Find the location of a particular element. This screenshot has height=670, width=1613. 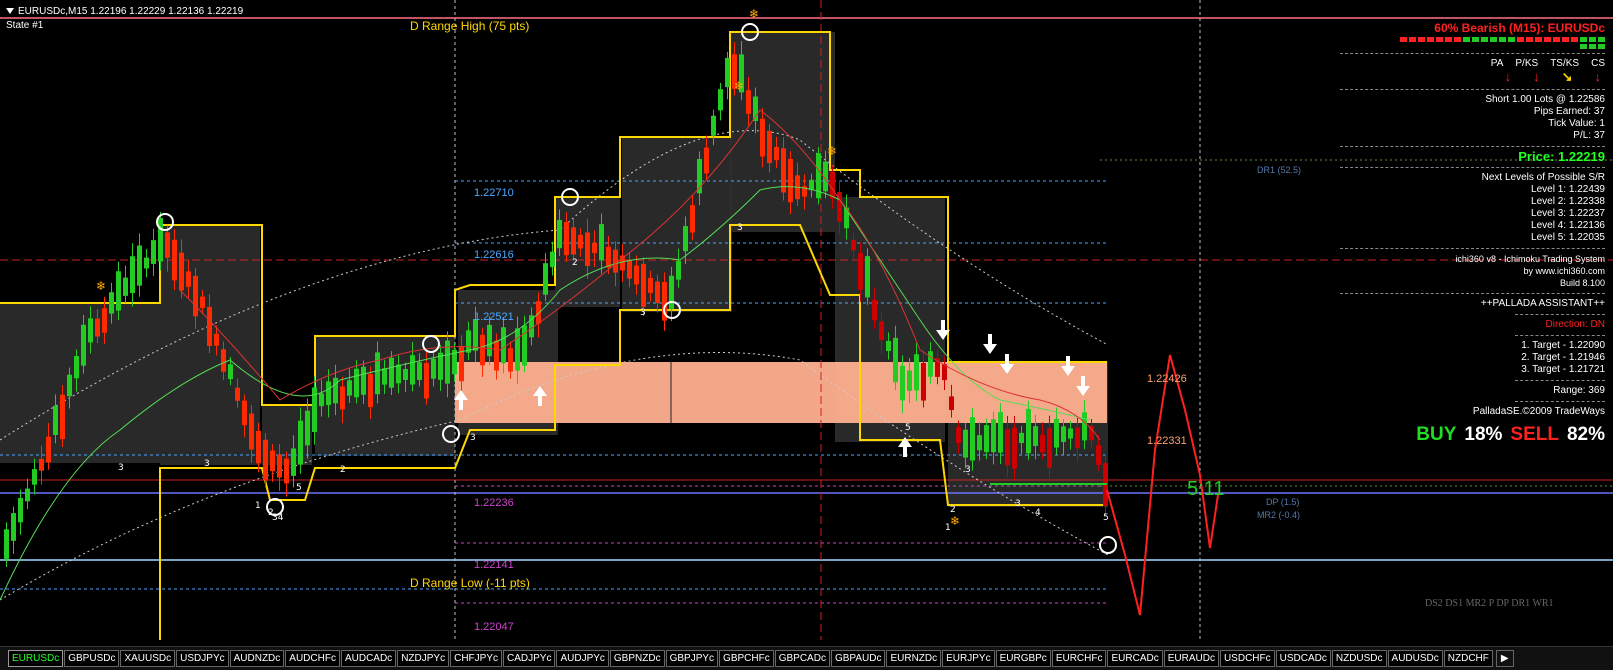

symbol-tab: EURJPYc is located at coordinates (968, 658).